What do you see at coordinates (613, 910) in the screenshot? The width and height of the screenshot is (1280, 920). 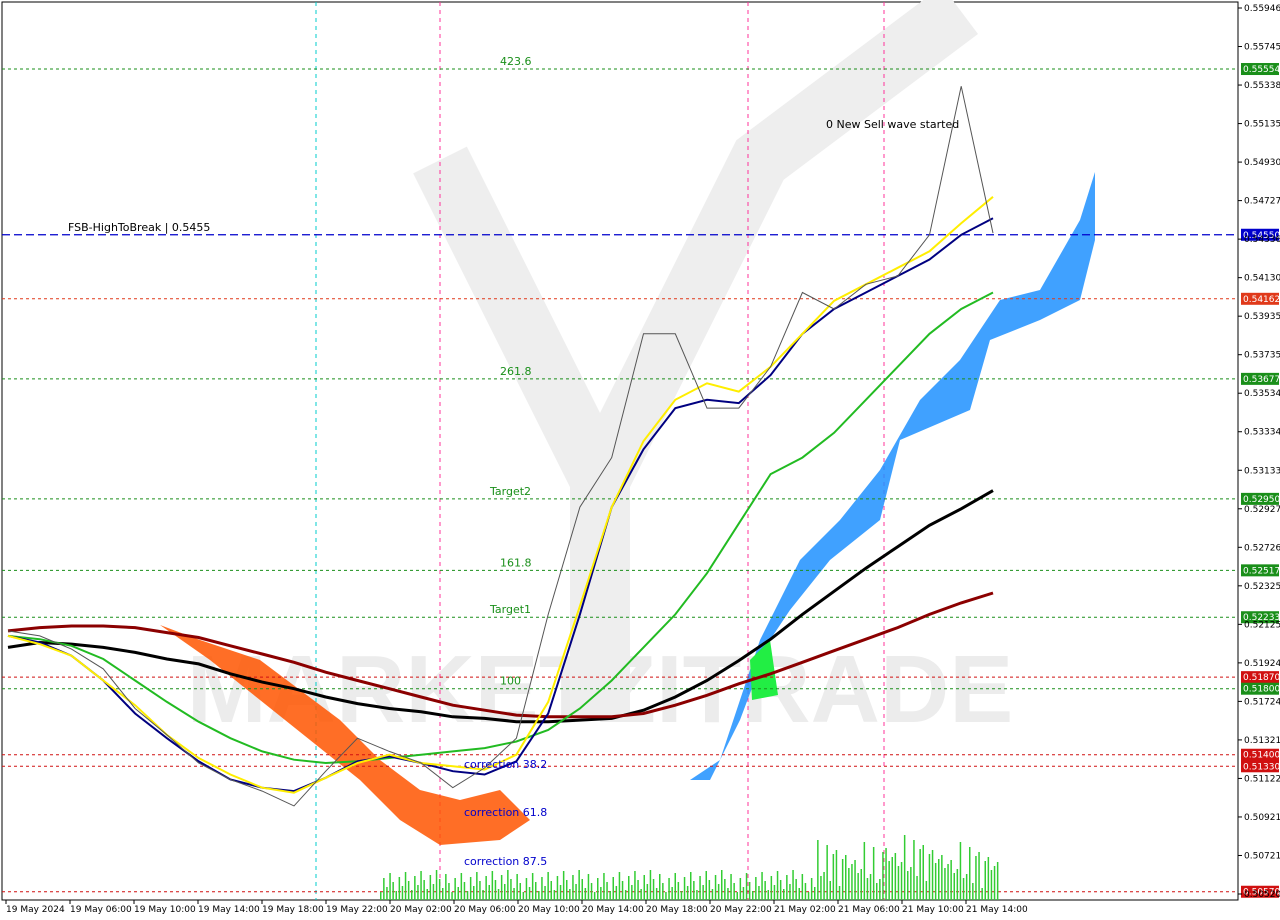 I see `x-tick-label: 20 May 14:00` at bounding box center [613, 910].